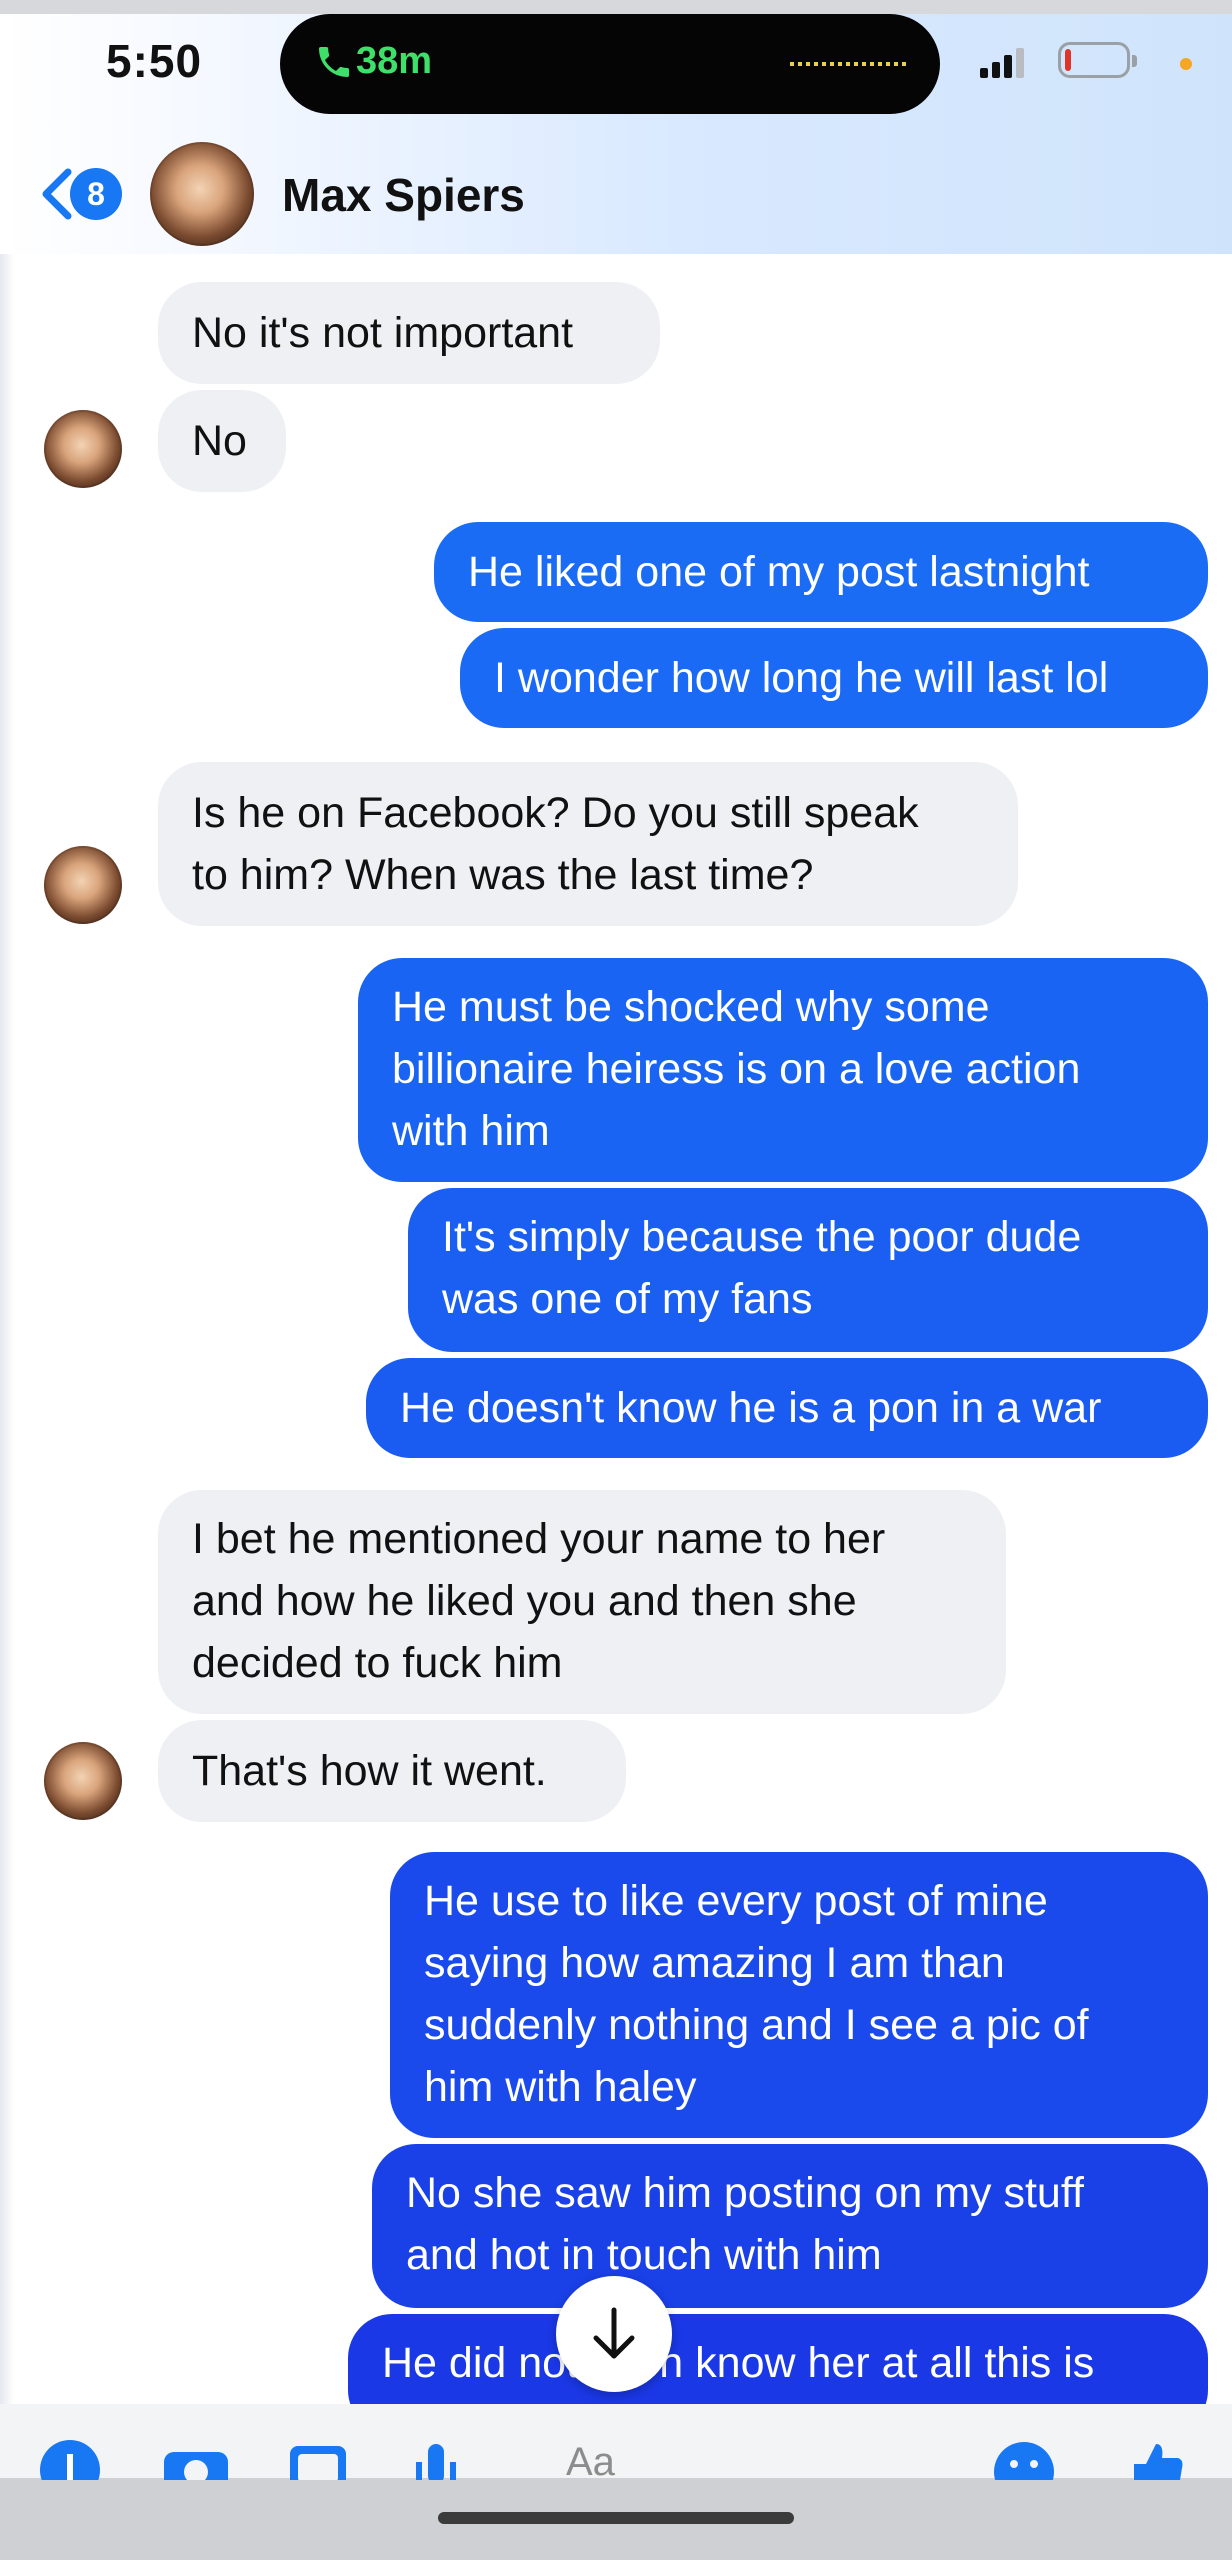 Image resolution: width=1232 pixels, height=2560 pixels. I want to click on phone-icon, so click(334, 62).